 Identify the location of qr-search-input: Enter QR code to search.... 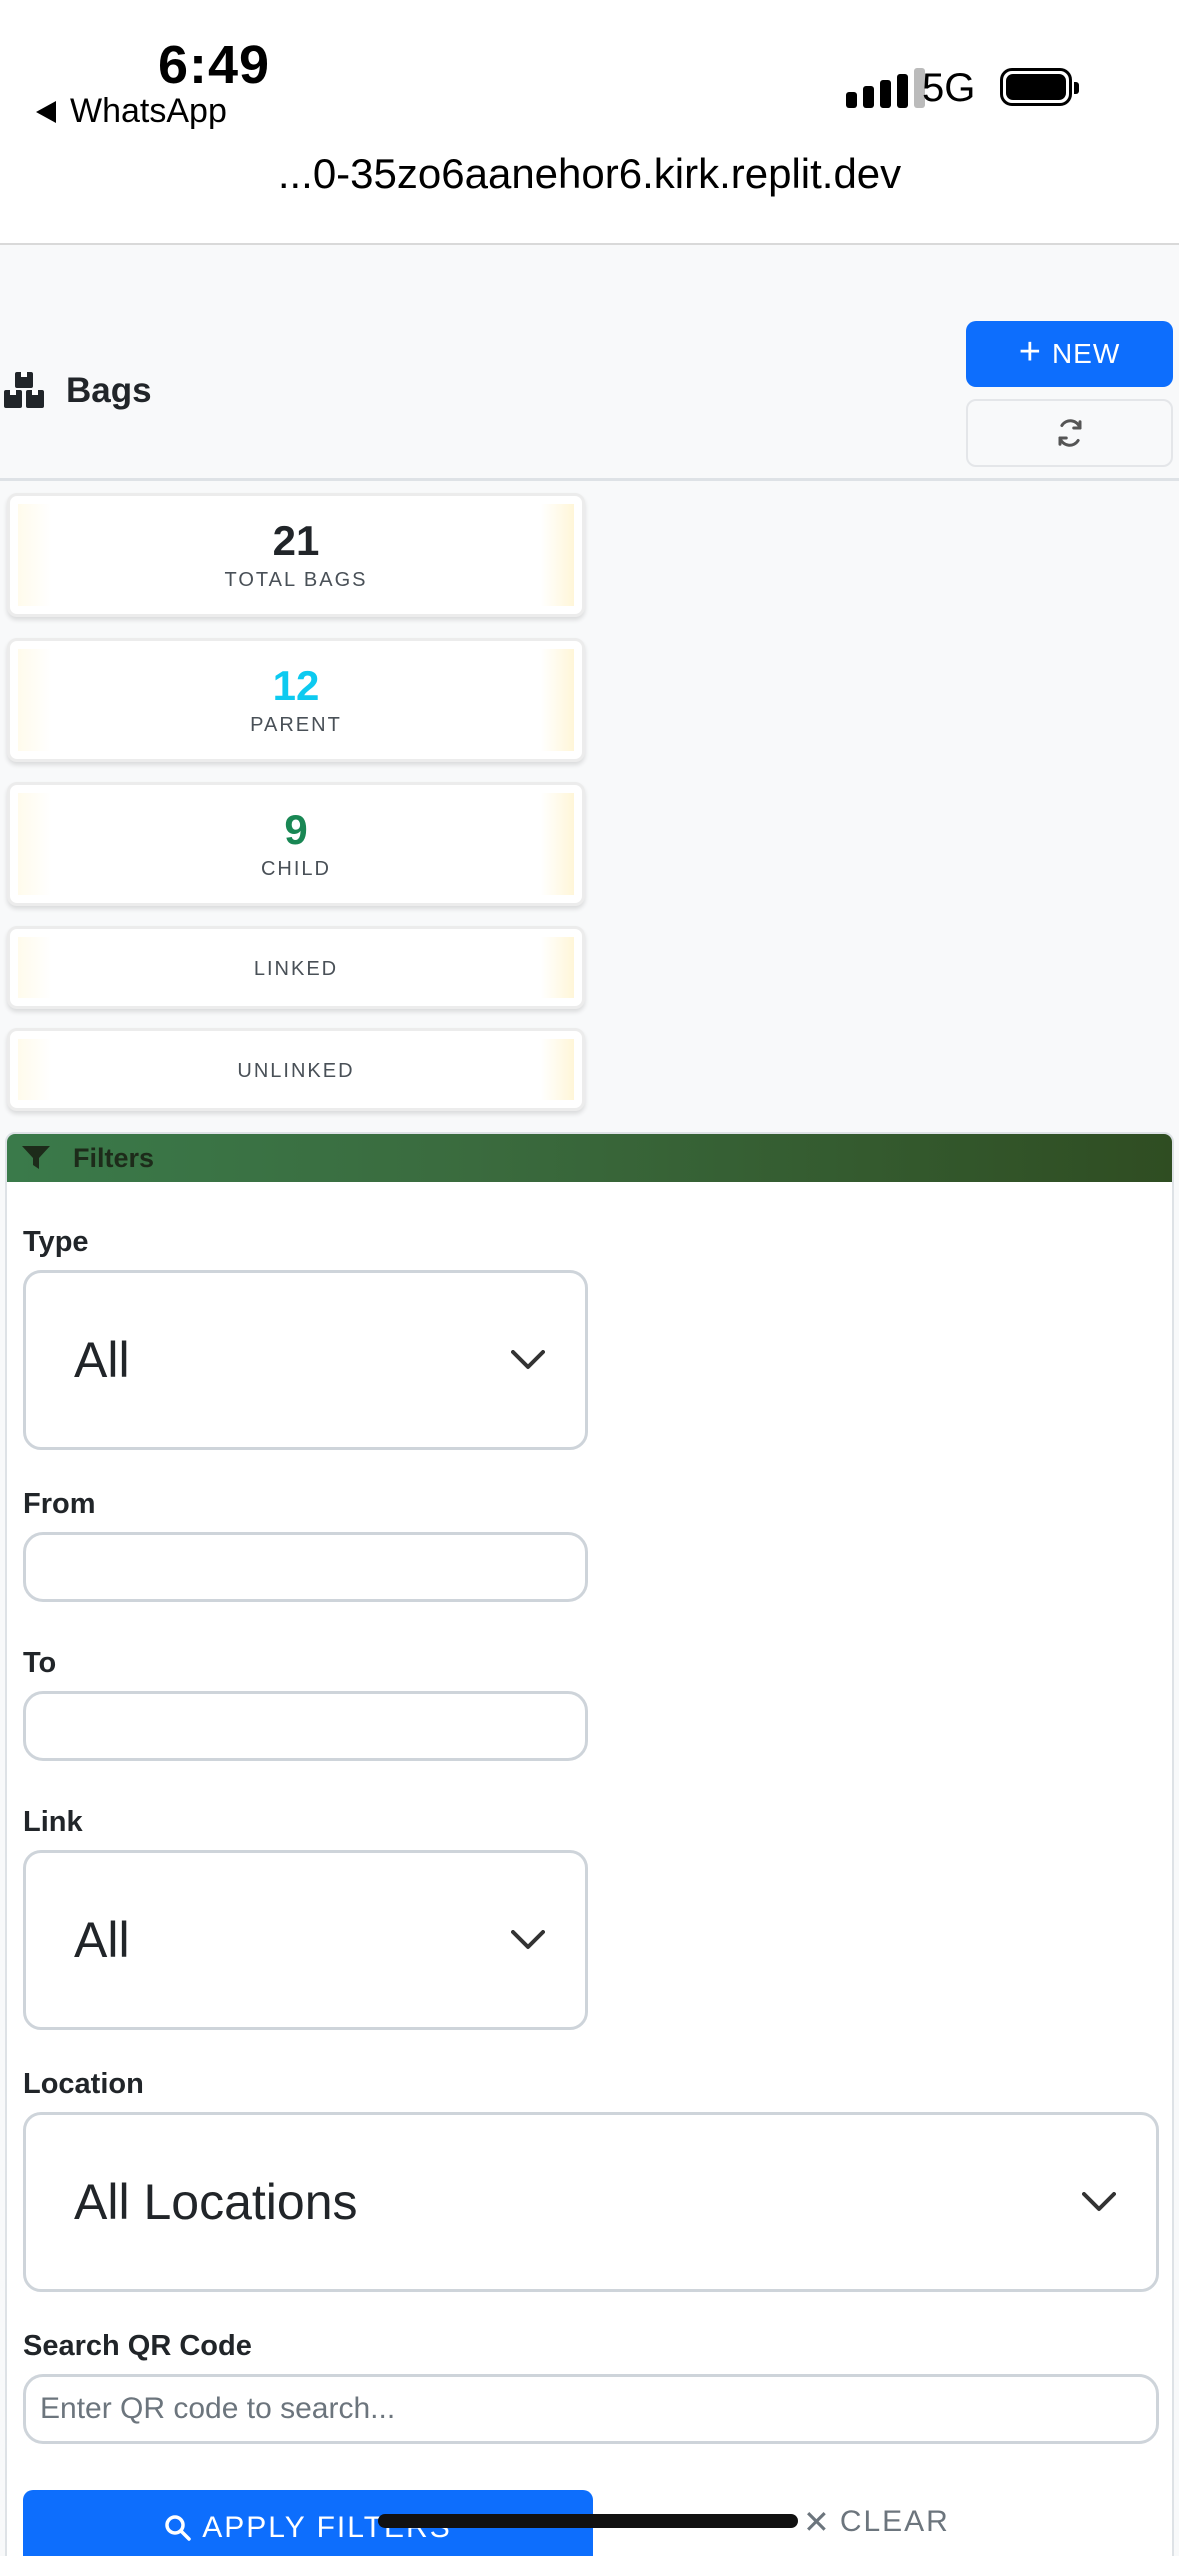
(591, 2409).